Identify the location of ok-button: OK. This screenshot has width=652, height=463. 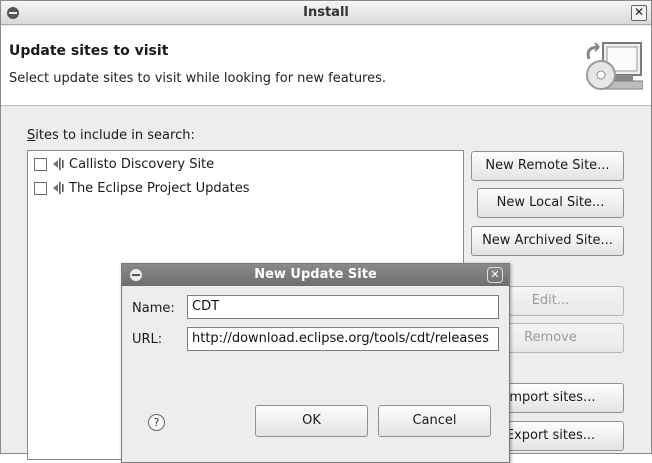
(311, 421).